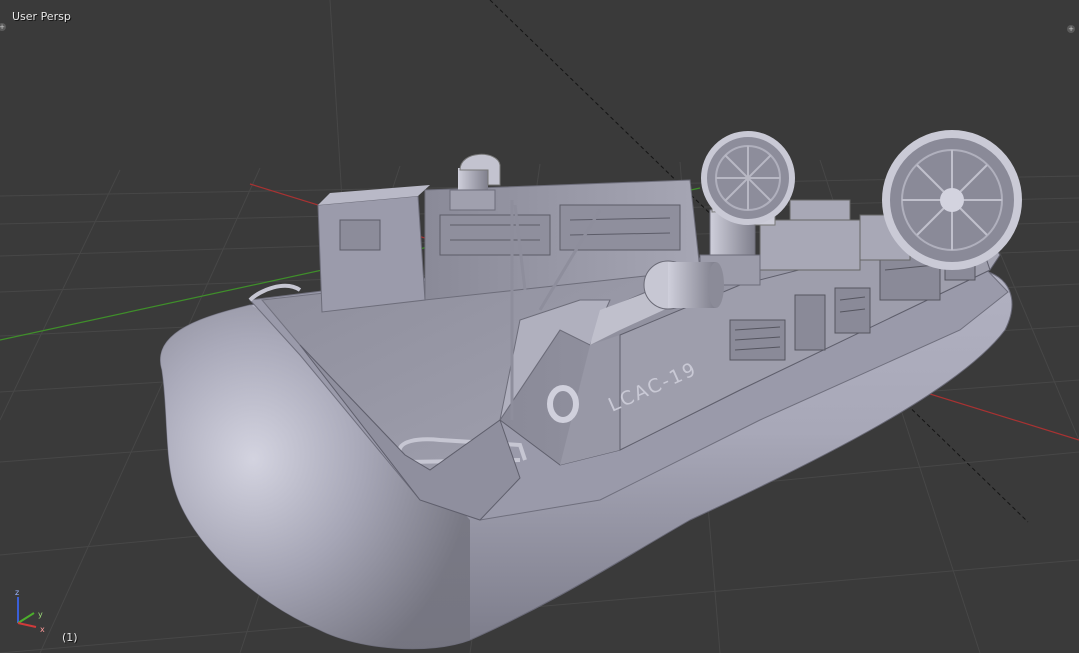 Image resolution: width=1079 pixels, height=653 pixels. What do you see at coordinates (70, 637) in the screenshot?
I see `frame-indicator: (1)` at bounding box center [70, 637].